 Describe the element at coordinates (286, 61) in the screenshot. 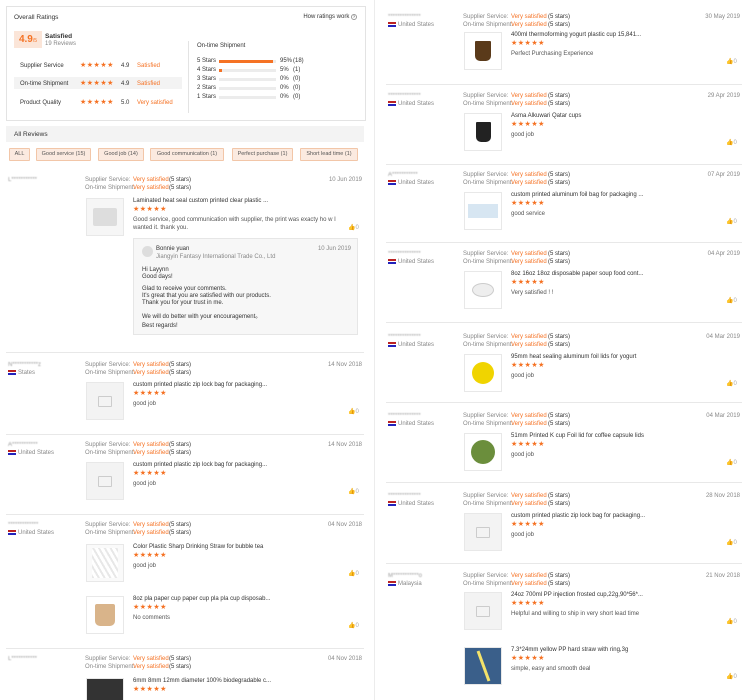

I see `dist-pct: 95%` at that location.